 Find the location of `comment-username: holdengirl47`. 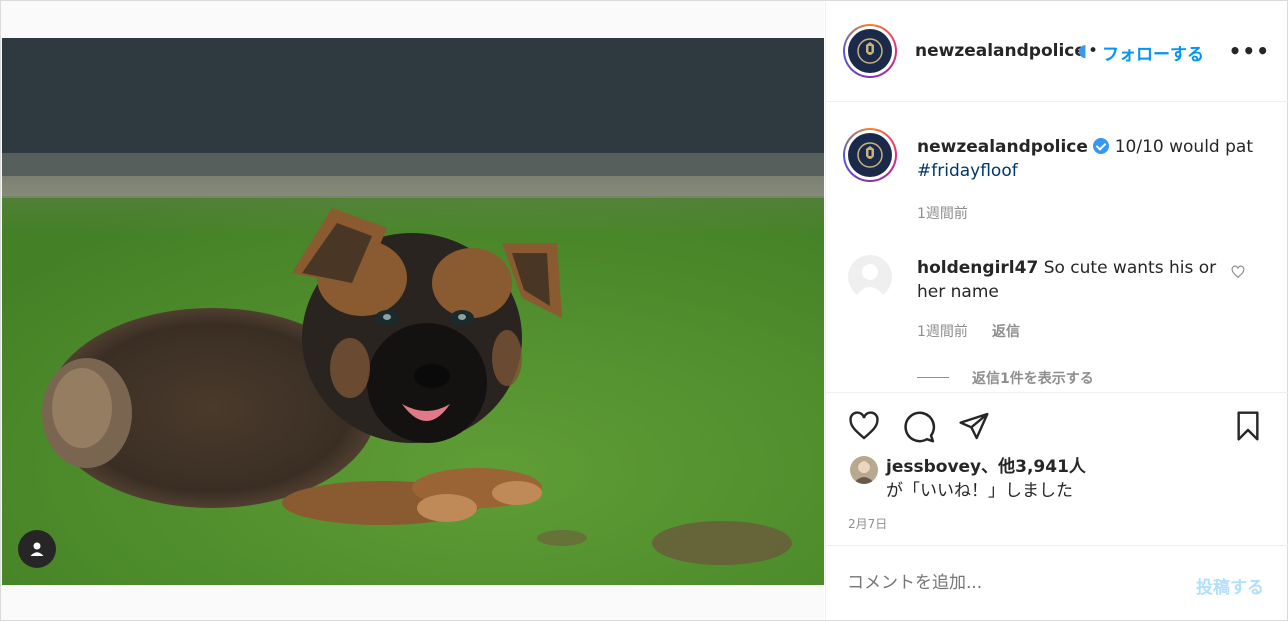

comment-username: holdengirl47 is located at coordinates (977, 268).